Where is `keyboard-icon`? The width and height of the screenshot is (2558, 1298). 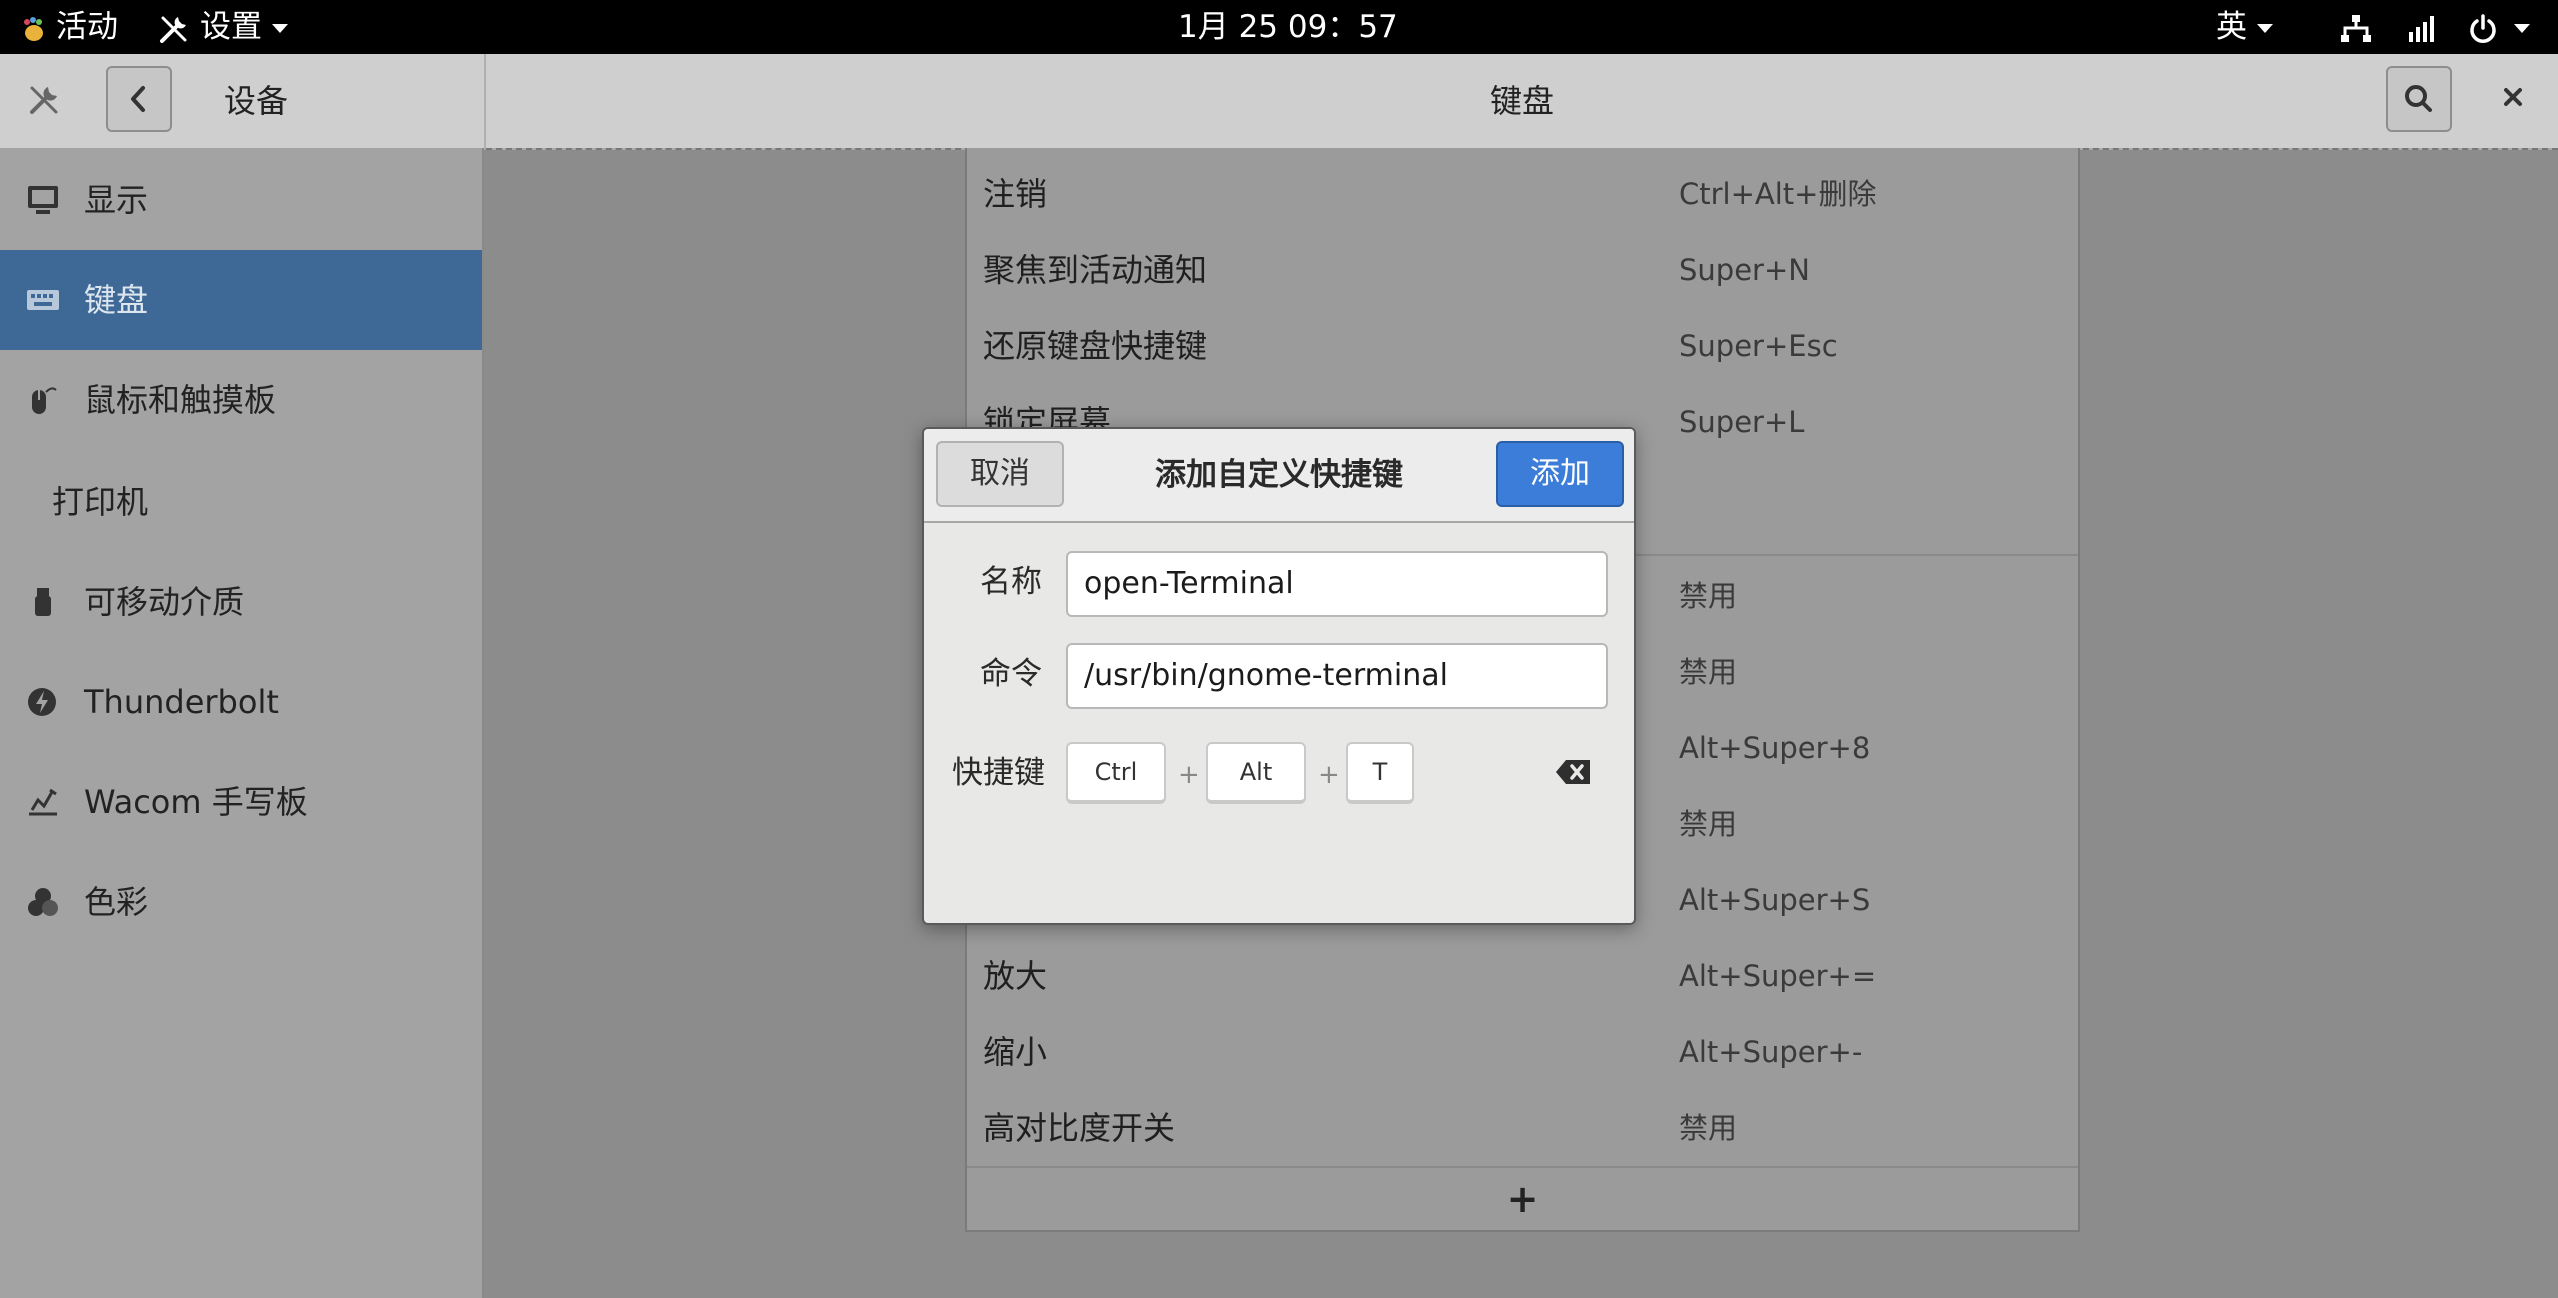
keyboard-icon is located at coordinates (43, 300).